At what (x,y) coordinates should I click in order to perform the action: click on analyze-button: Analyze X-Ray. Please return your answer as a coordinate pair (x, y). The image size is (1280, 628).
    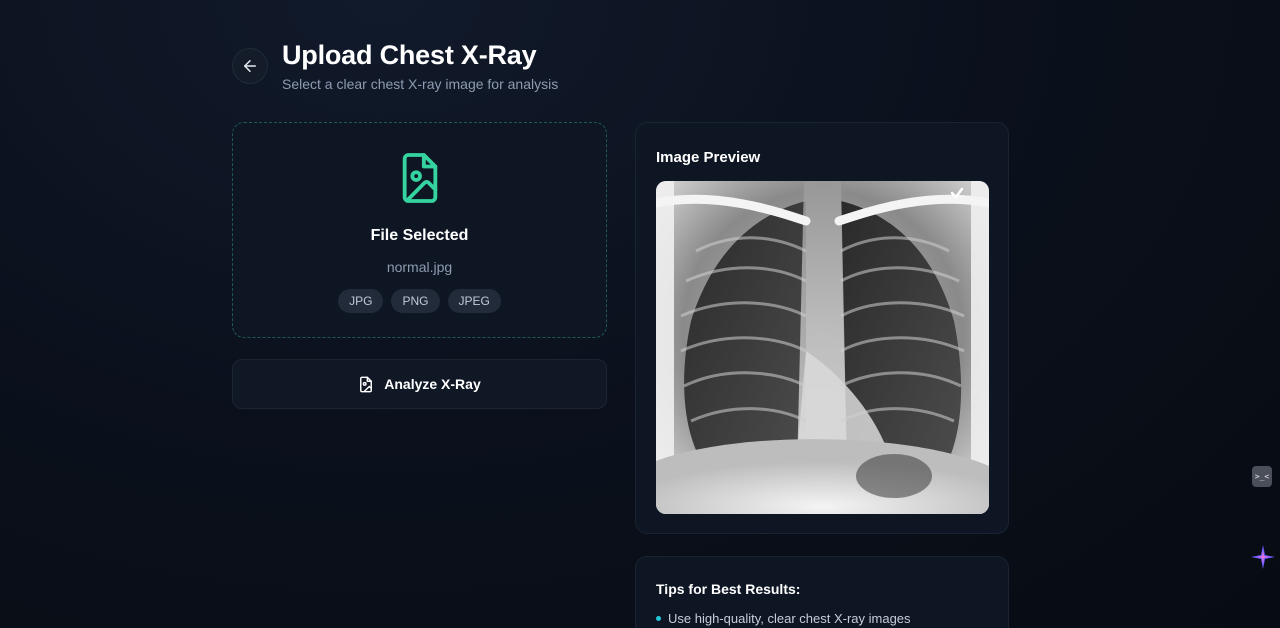
    Looking at the image, I should click on (419, 384).